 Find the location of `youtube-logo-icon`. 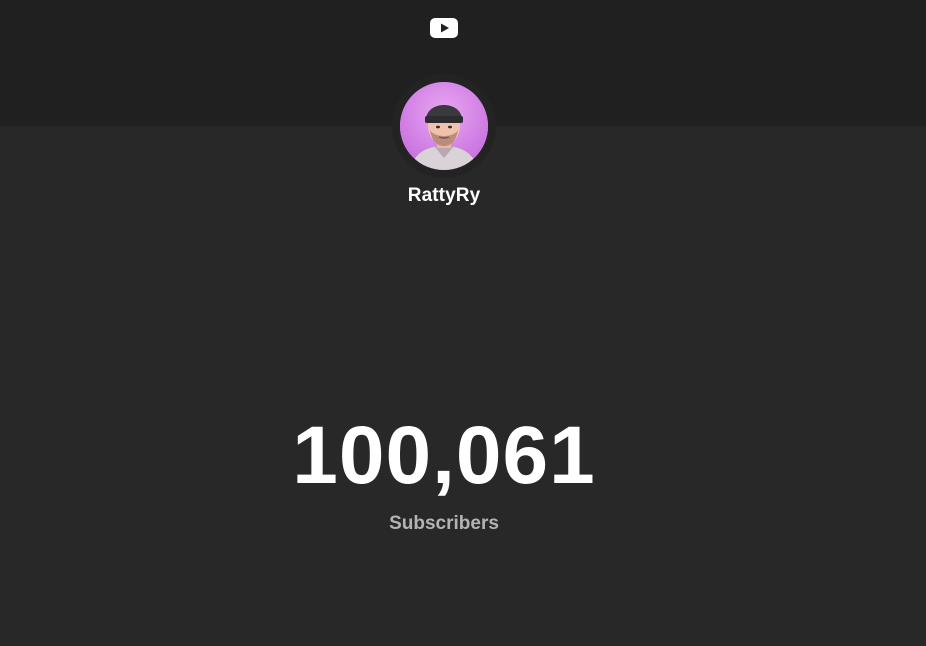

youtube-logo-icon is located at coordinates (444, 28).